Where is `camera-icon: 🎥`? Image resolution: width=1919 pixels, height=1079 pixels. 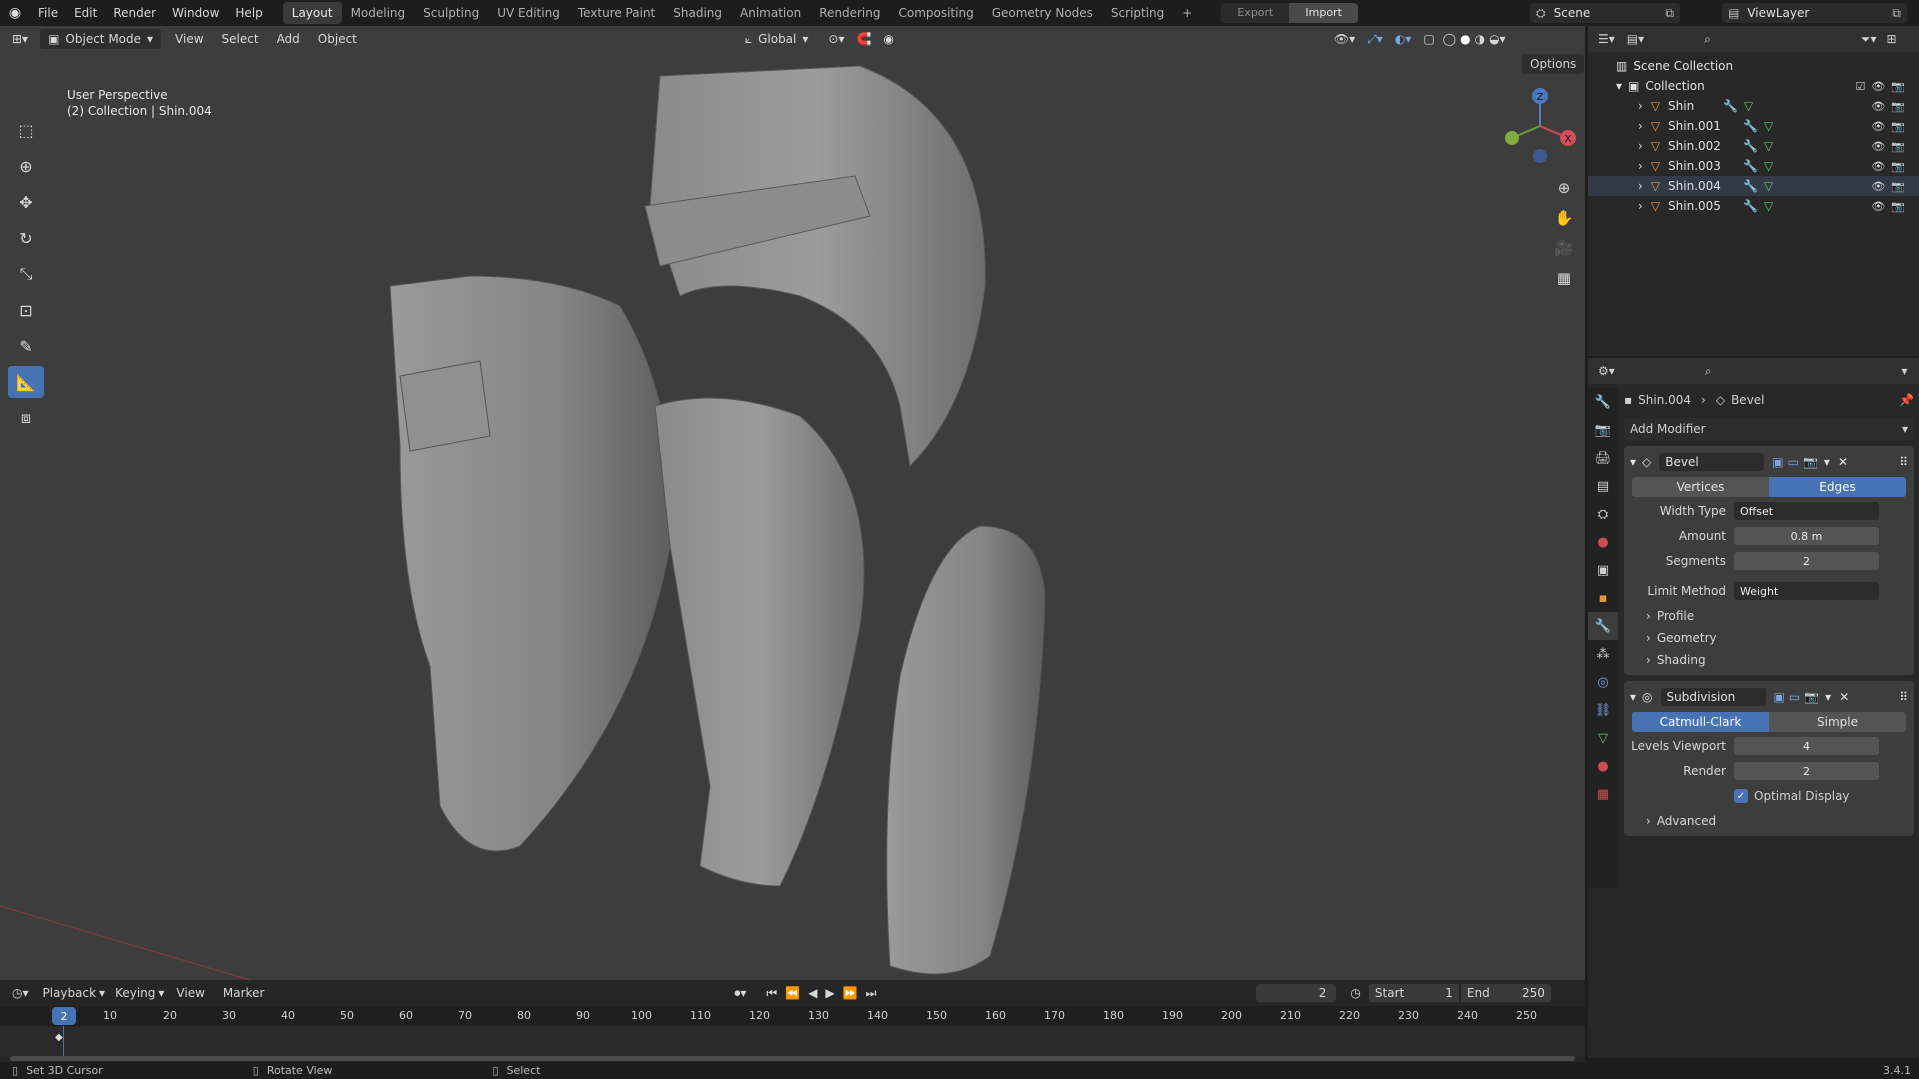
camera-icon: 🎥 is located at coordinates (1564, 248).